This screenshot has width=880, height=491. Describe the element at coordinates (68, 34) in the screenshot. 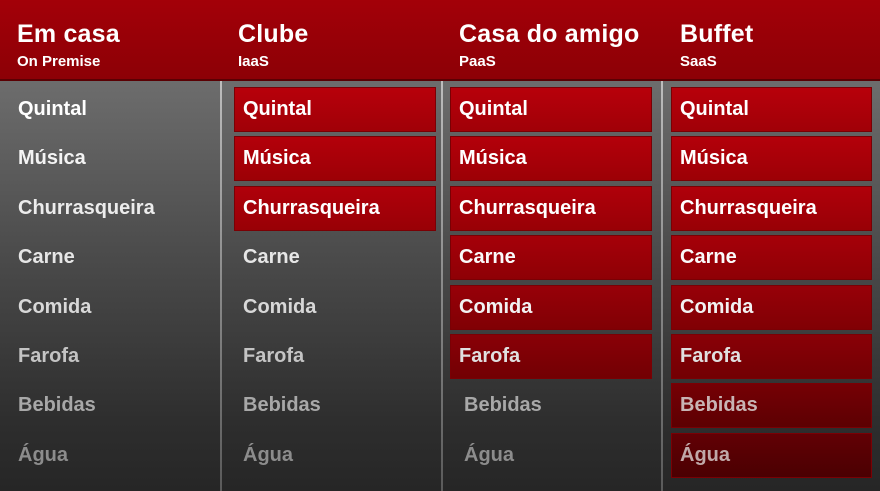

I see `column-title: Em casa` at that location.